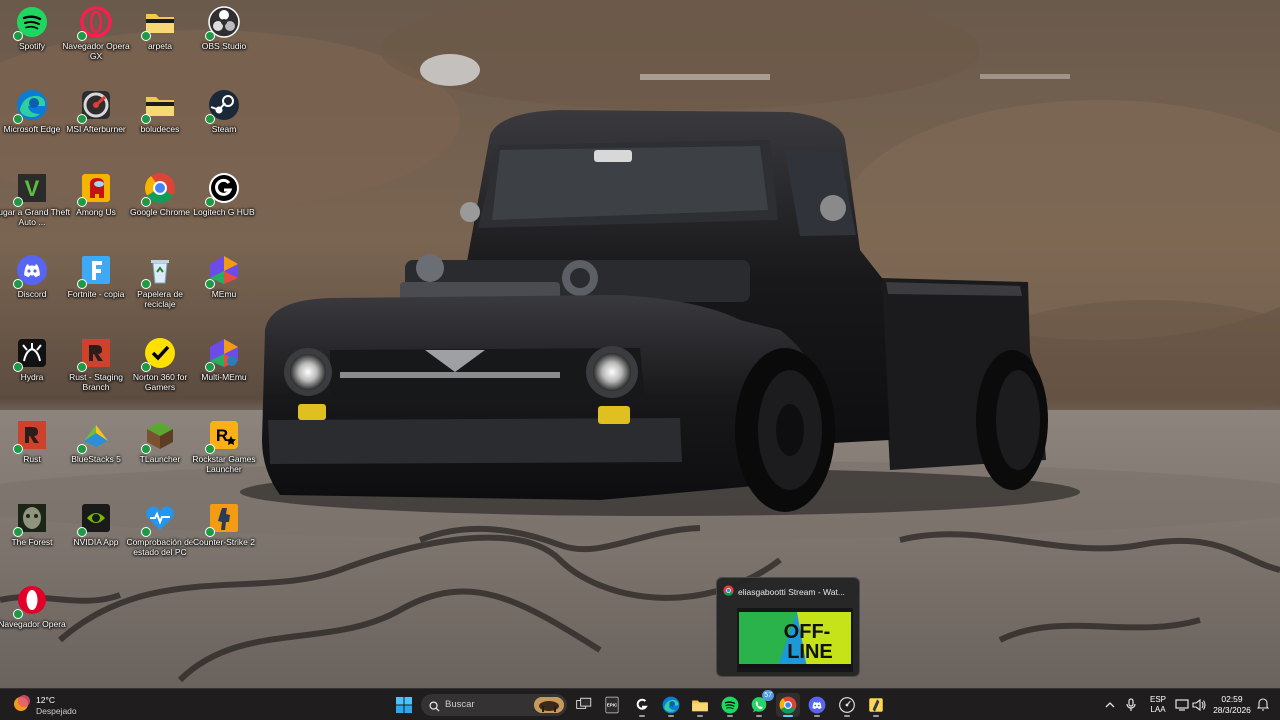 Image resolution: width=1280 pixels, height=720 pixels. I want to click on desktop-icon-navegador-opera: Navegador Opera, so click(33, 620).